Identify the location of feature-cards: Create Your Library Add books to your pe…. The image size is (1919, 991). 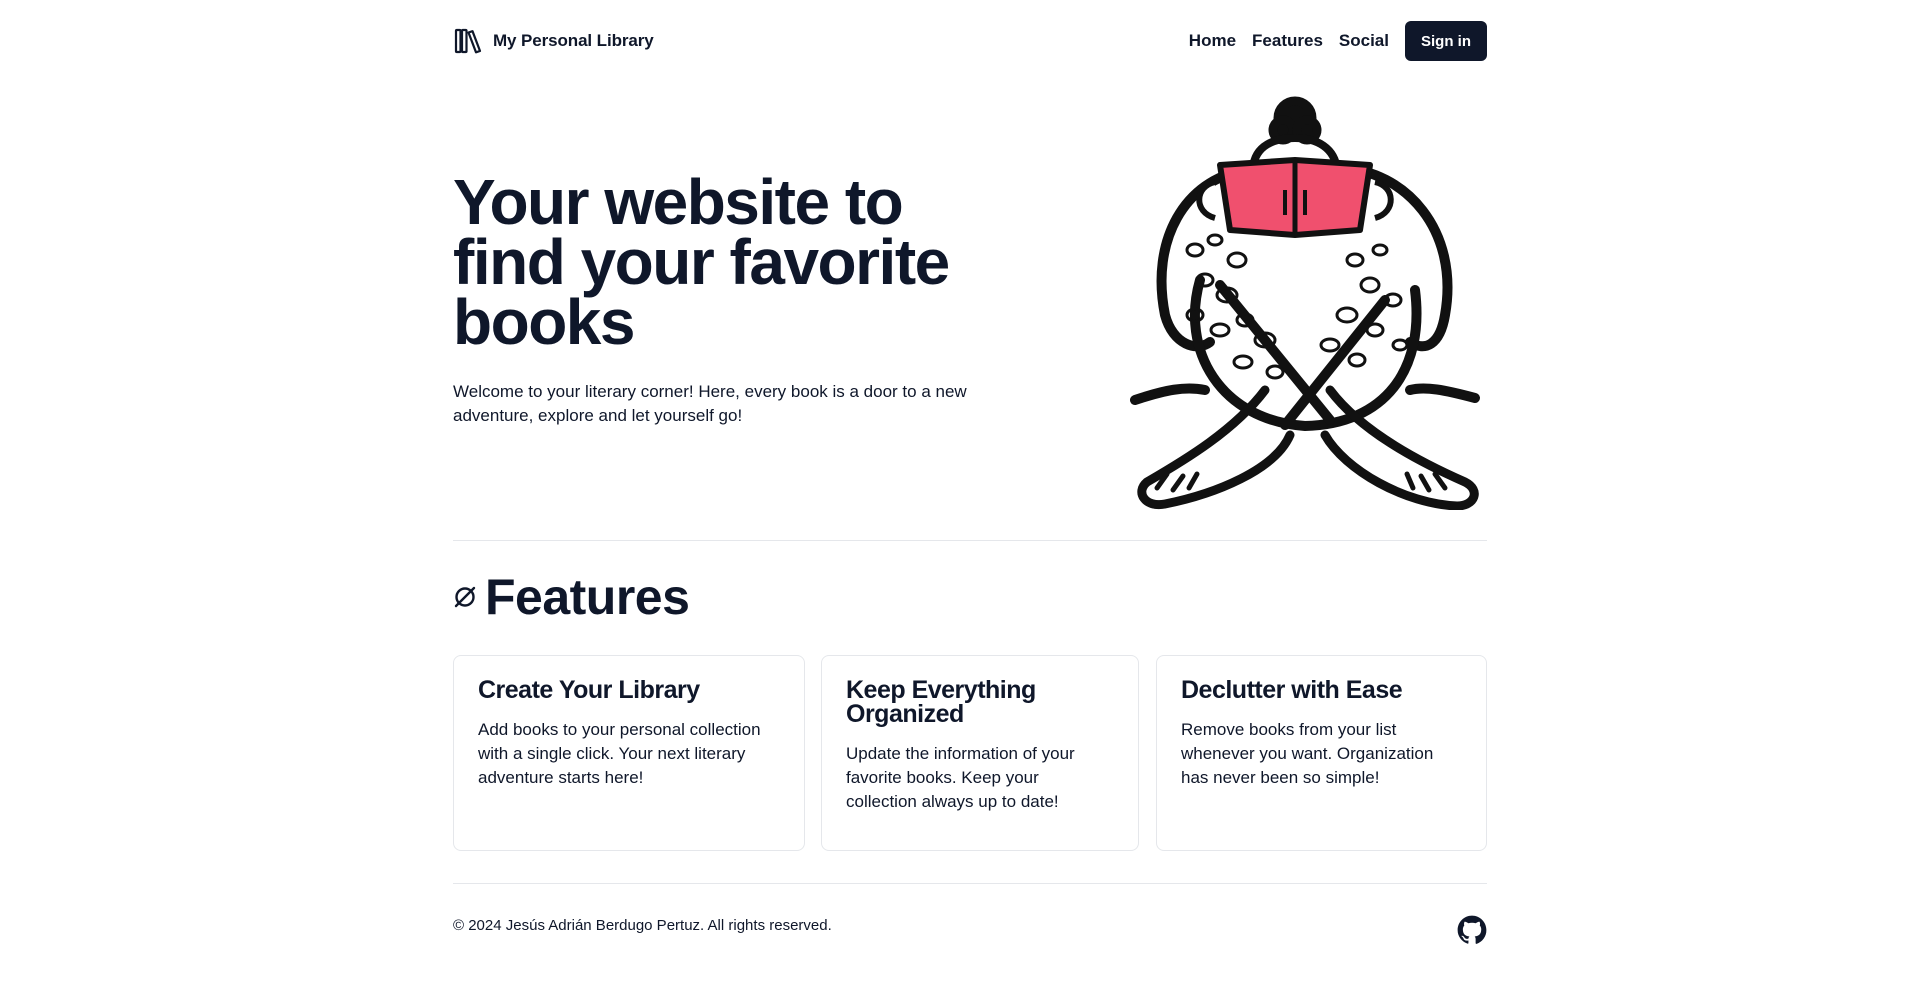
(970, 753).